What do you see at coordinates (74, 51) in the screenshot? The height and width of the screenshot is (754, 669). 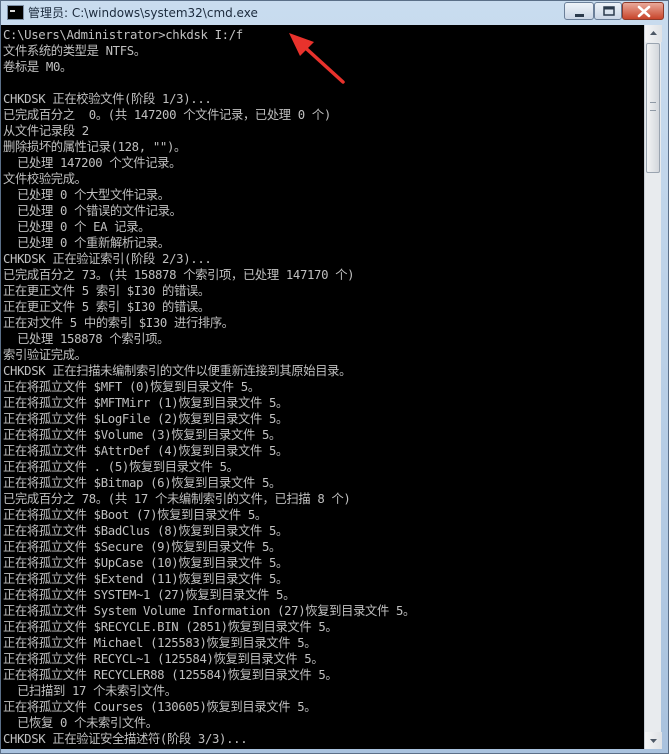 I see `console-line: 文件系统的类型是 NTFS。` at bounding box center [74, 51].